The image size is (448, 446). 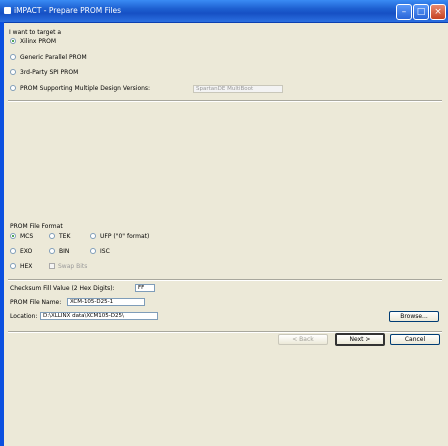 I want to click on radio-label: Xilinx PROM, so click(x=38, y=41).